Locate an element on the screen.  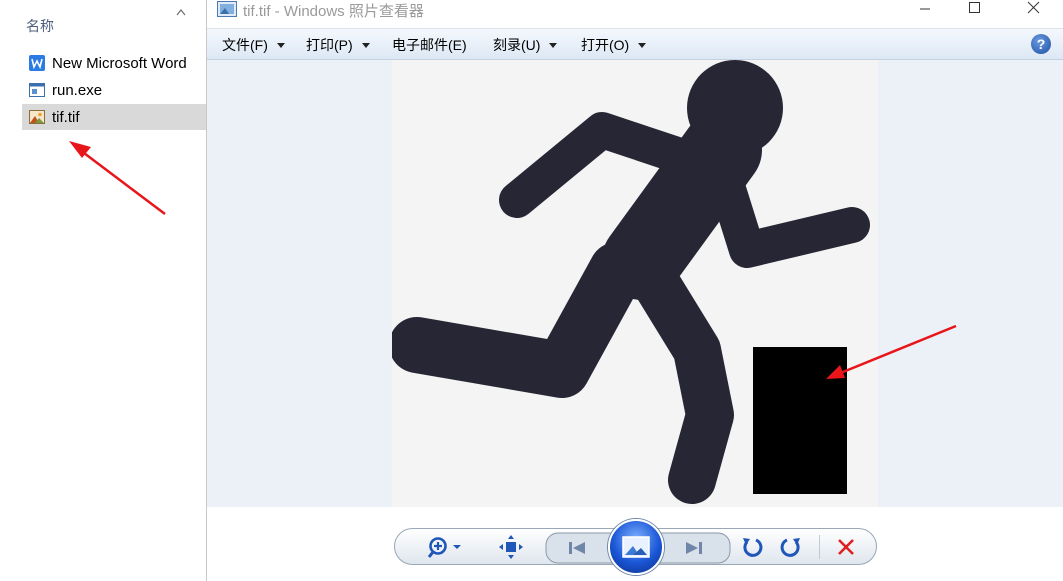
word-doc-icon is located at coordinates (37, 63).